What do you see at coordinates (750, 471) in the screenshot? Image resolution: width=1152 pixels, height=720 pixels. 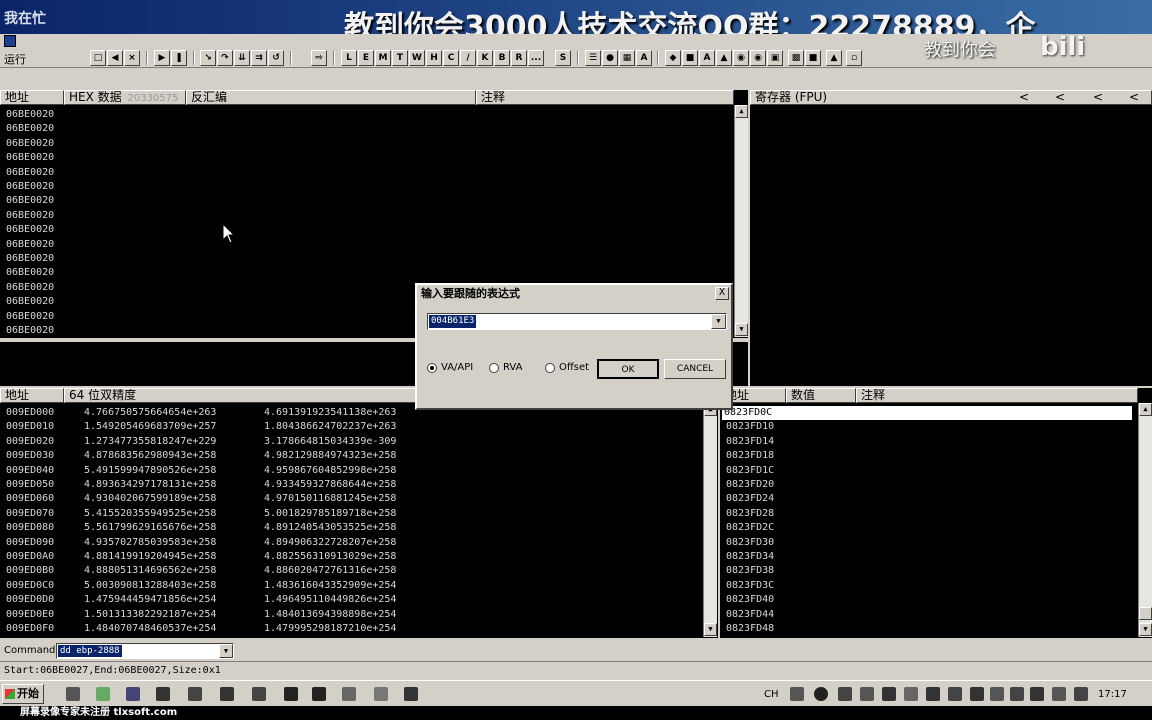 I see `stack-row: 0823FD1C` at bounding box center [750, 471].